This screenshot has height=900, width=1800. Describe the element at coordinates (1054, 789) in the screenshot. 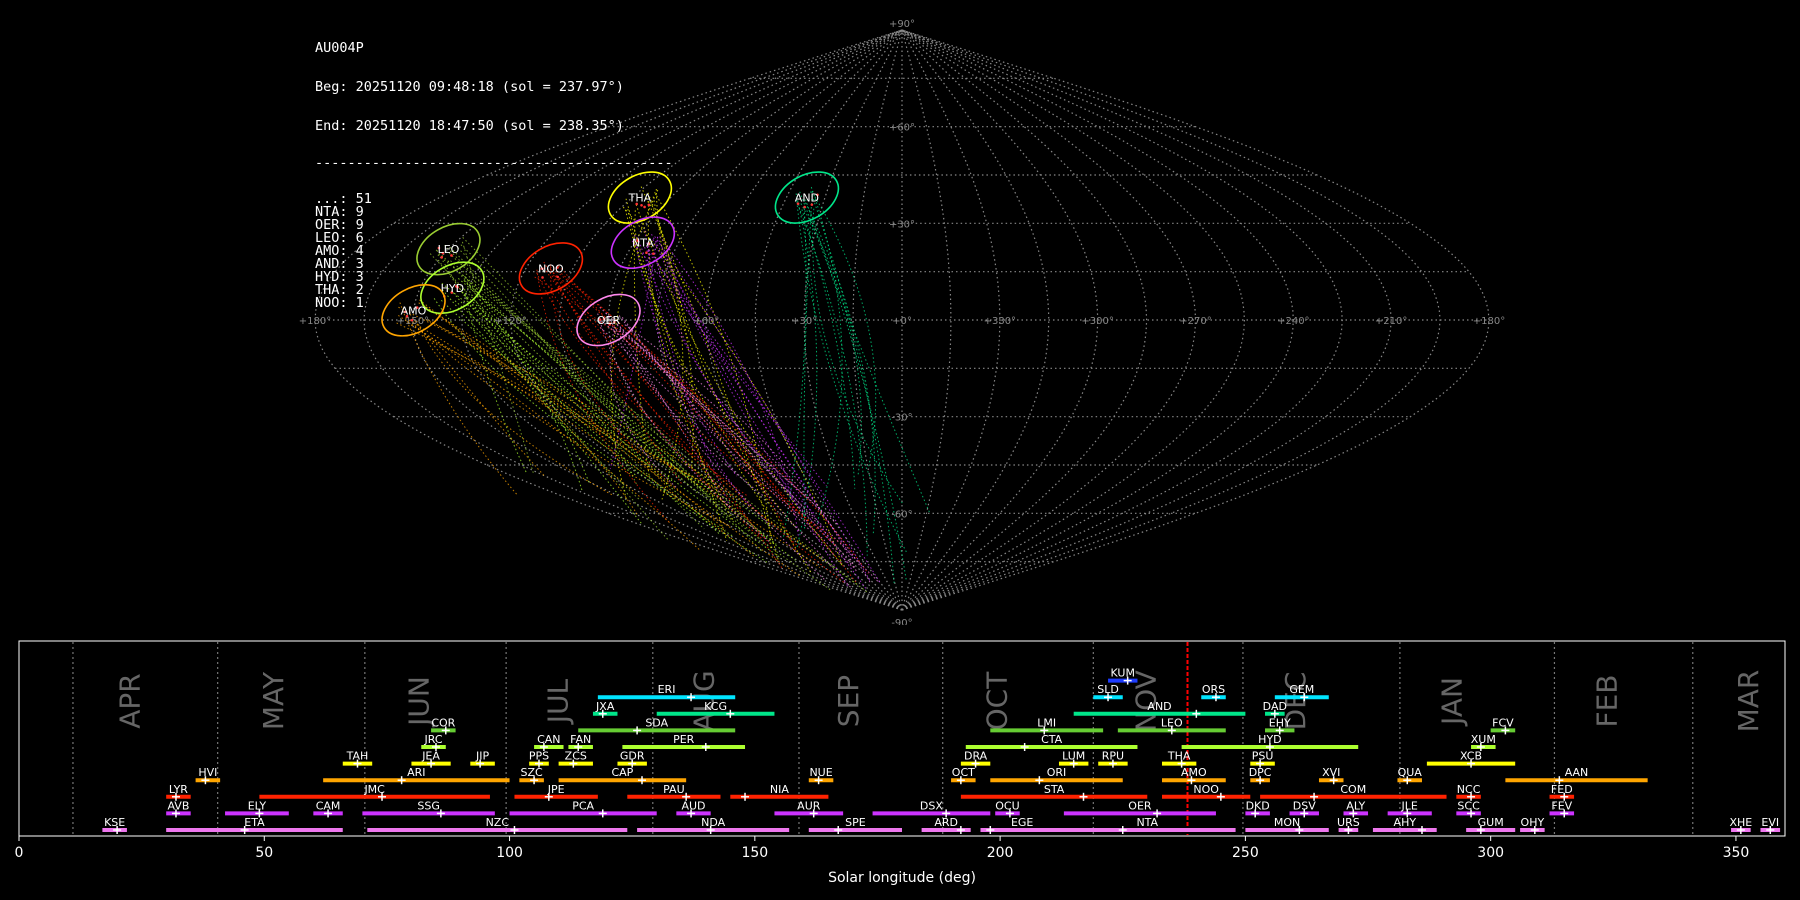

I see `shower-code: STA` at that location.